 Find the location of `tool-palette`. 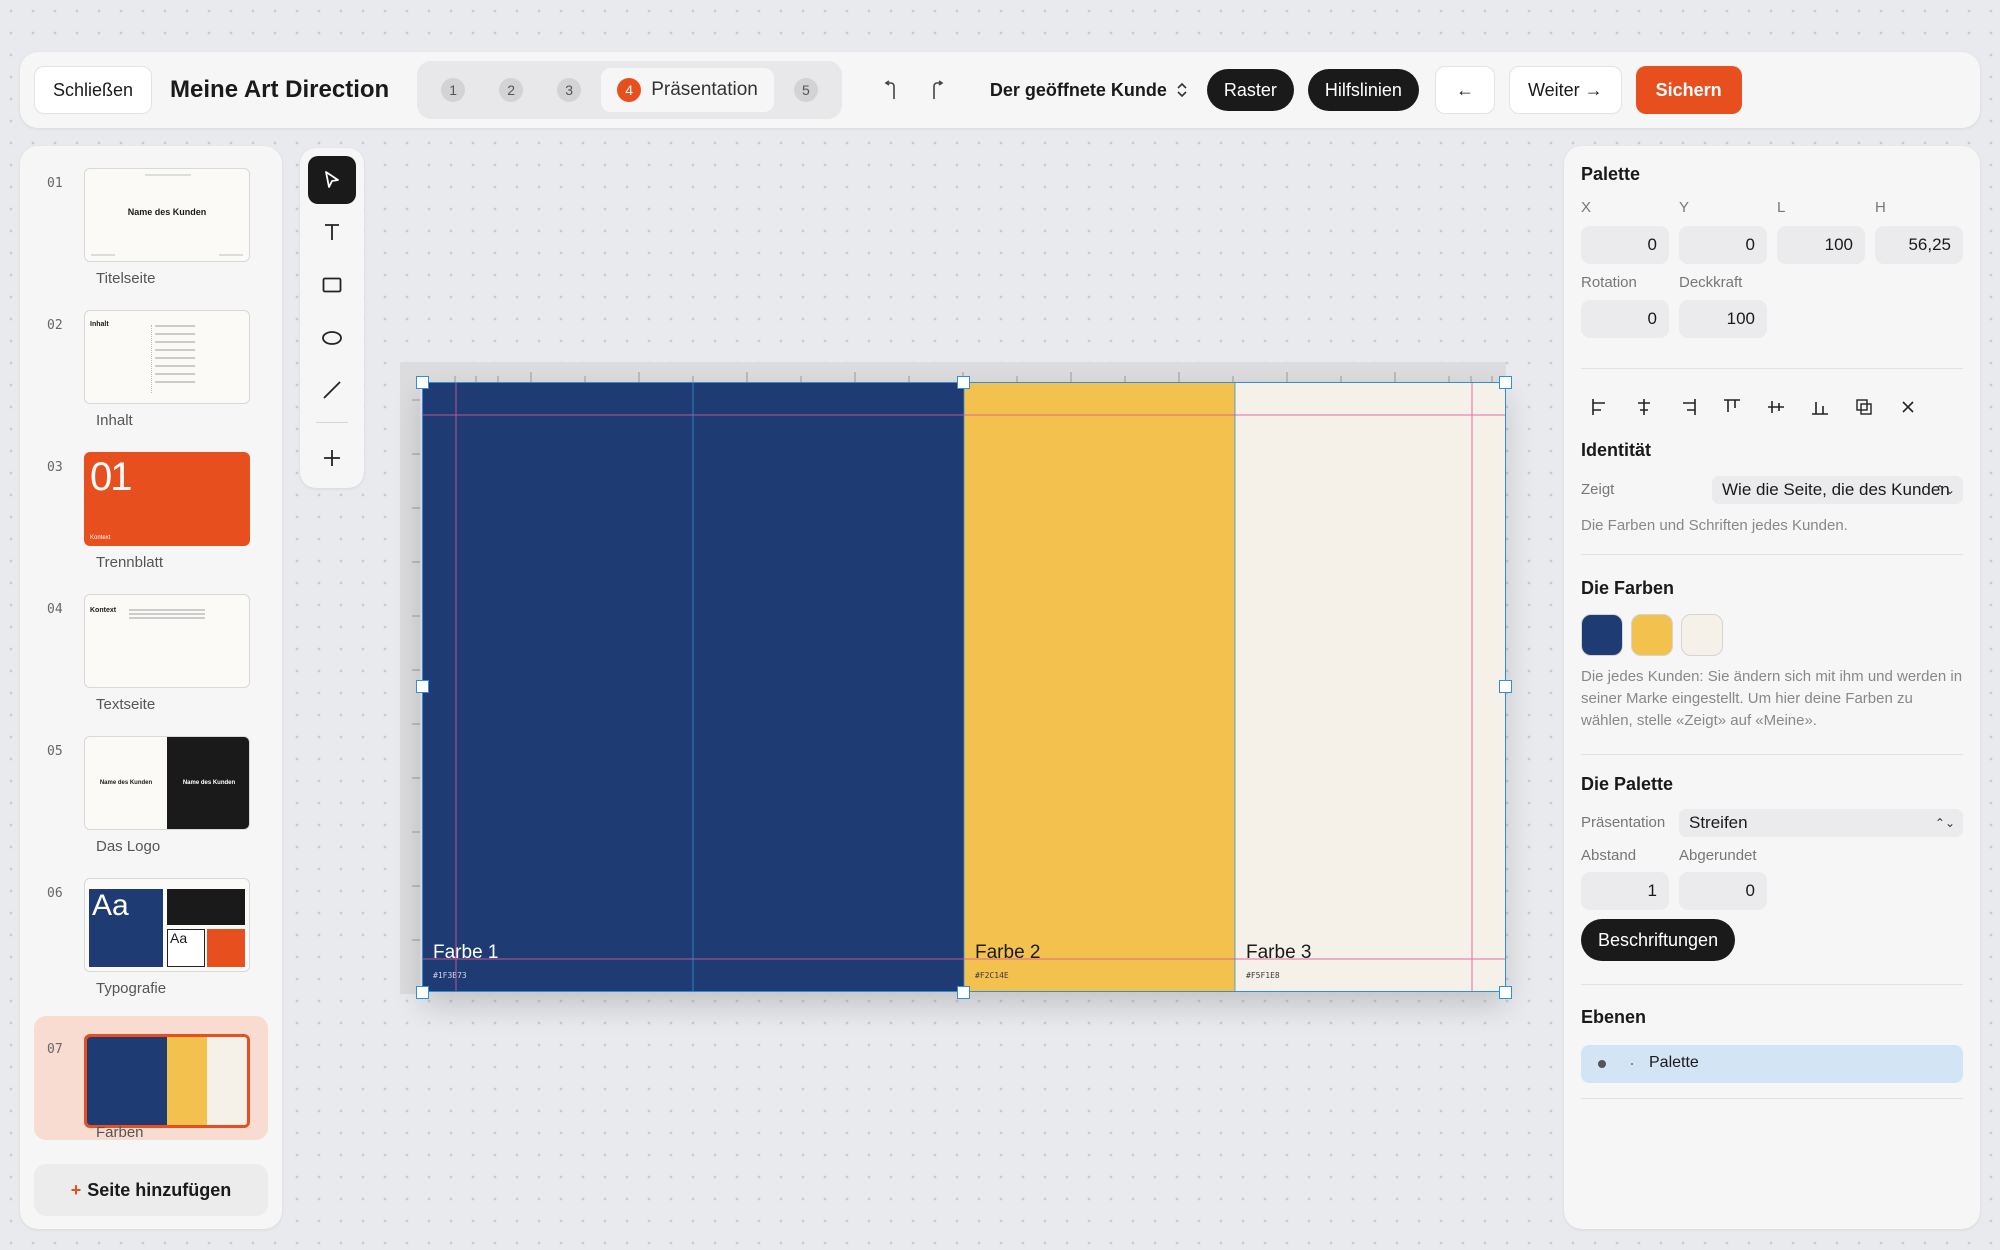

tool-palette is located at coordinates (332, 318).